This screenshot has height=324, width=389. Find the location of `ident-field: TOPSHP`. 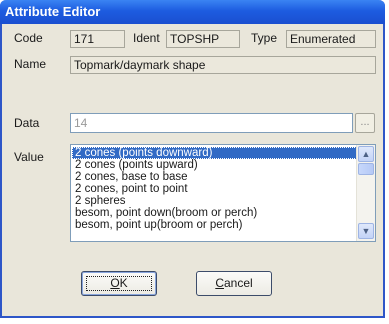

ident-field: TOPSHP is located at coordinates (203, 39).